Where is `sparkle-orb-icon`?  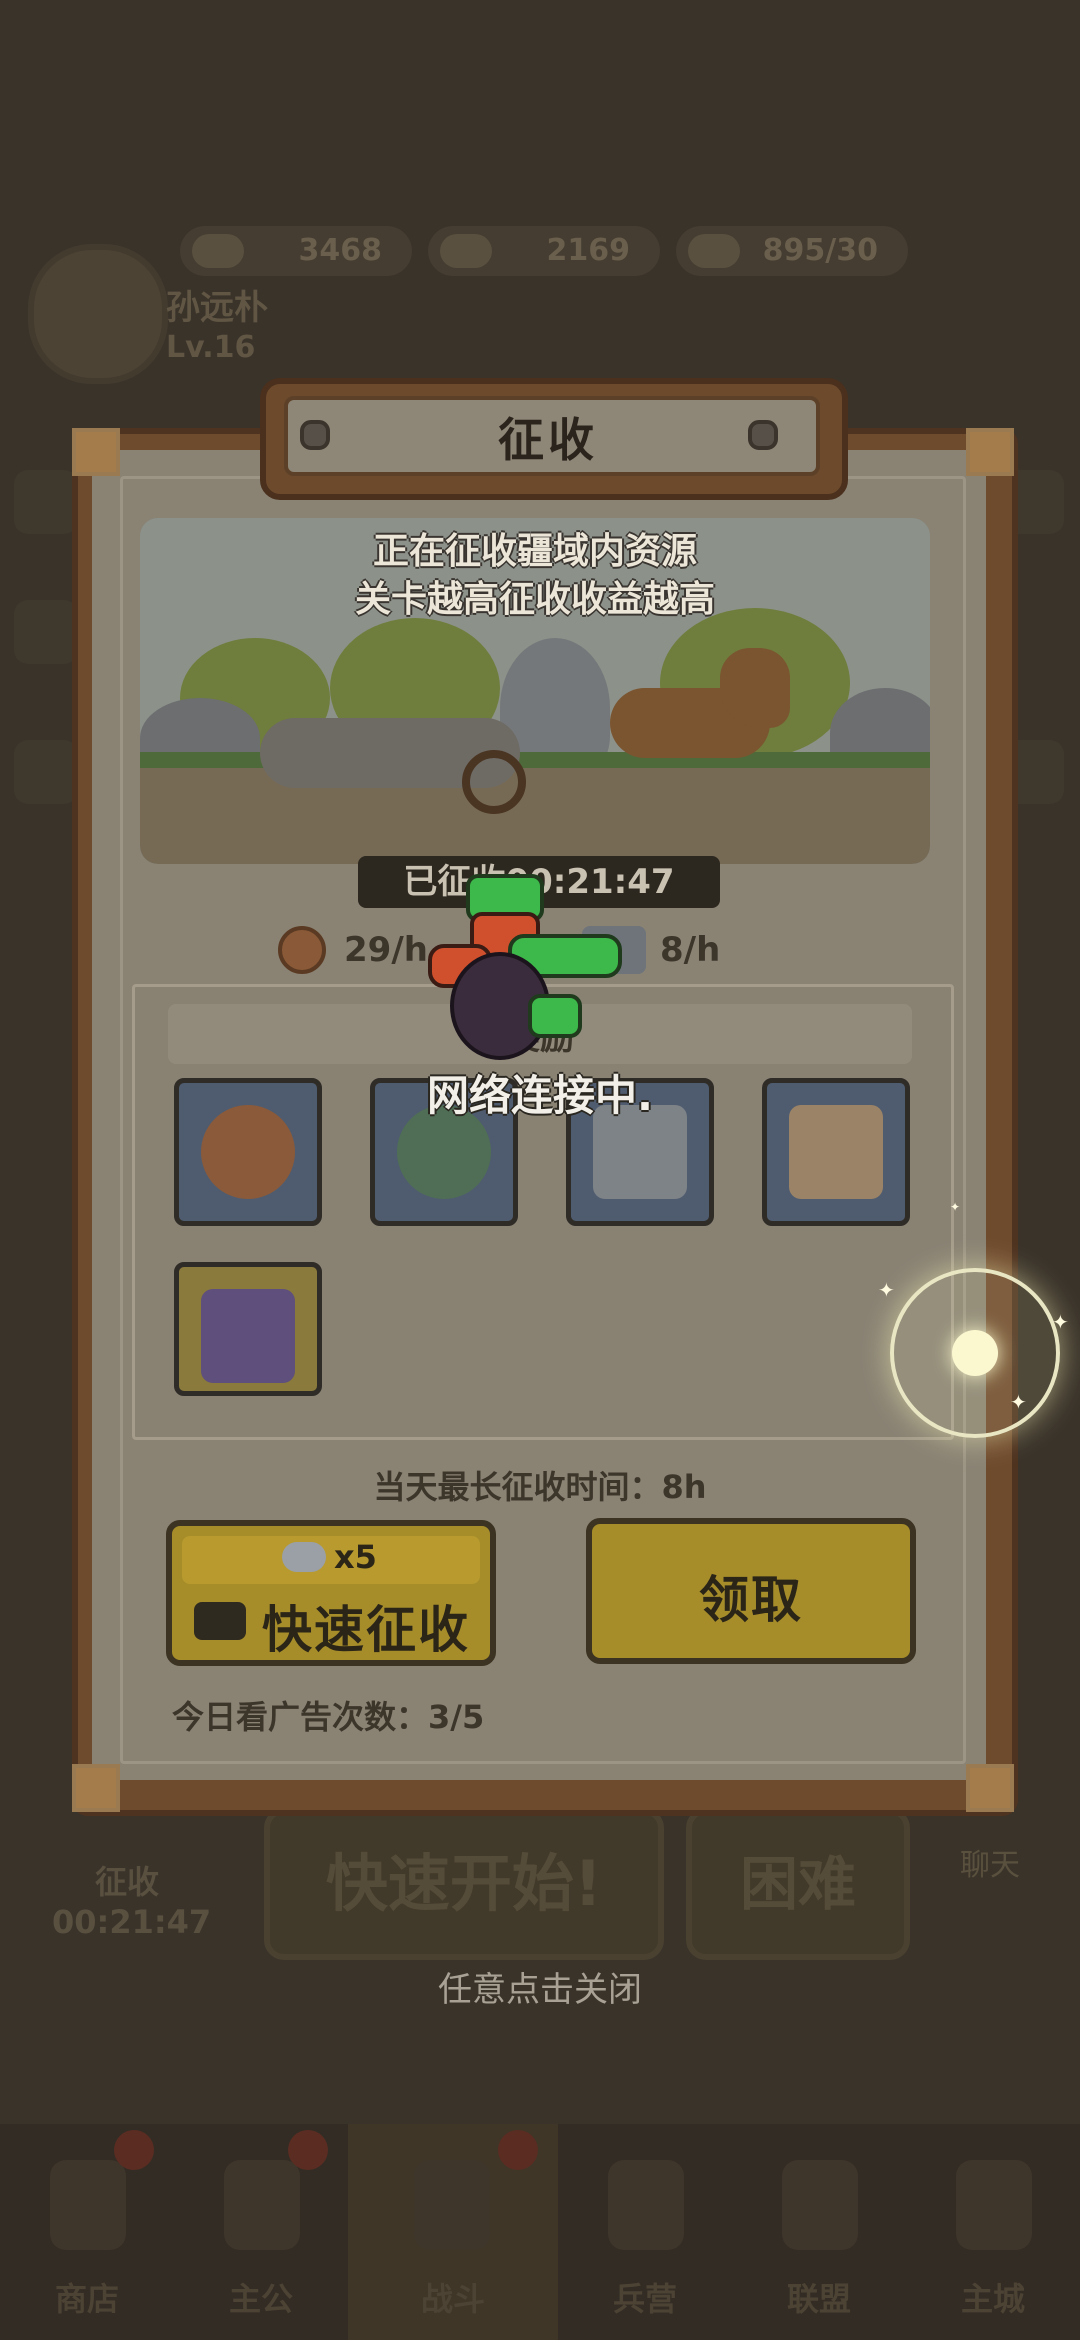 sparkle-orb-icon is located at coordinates (975, 1353).